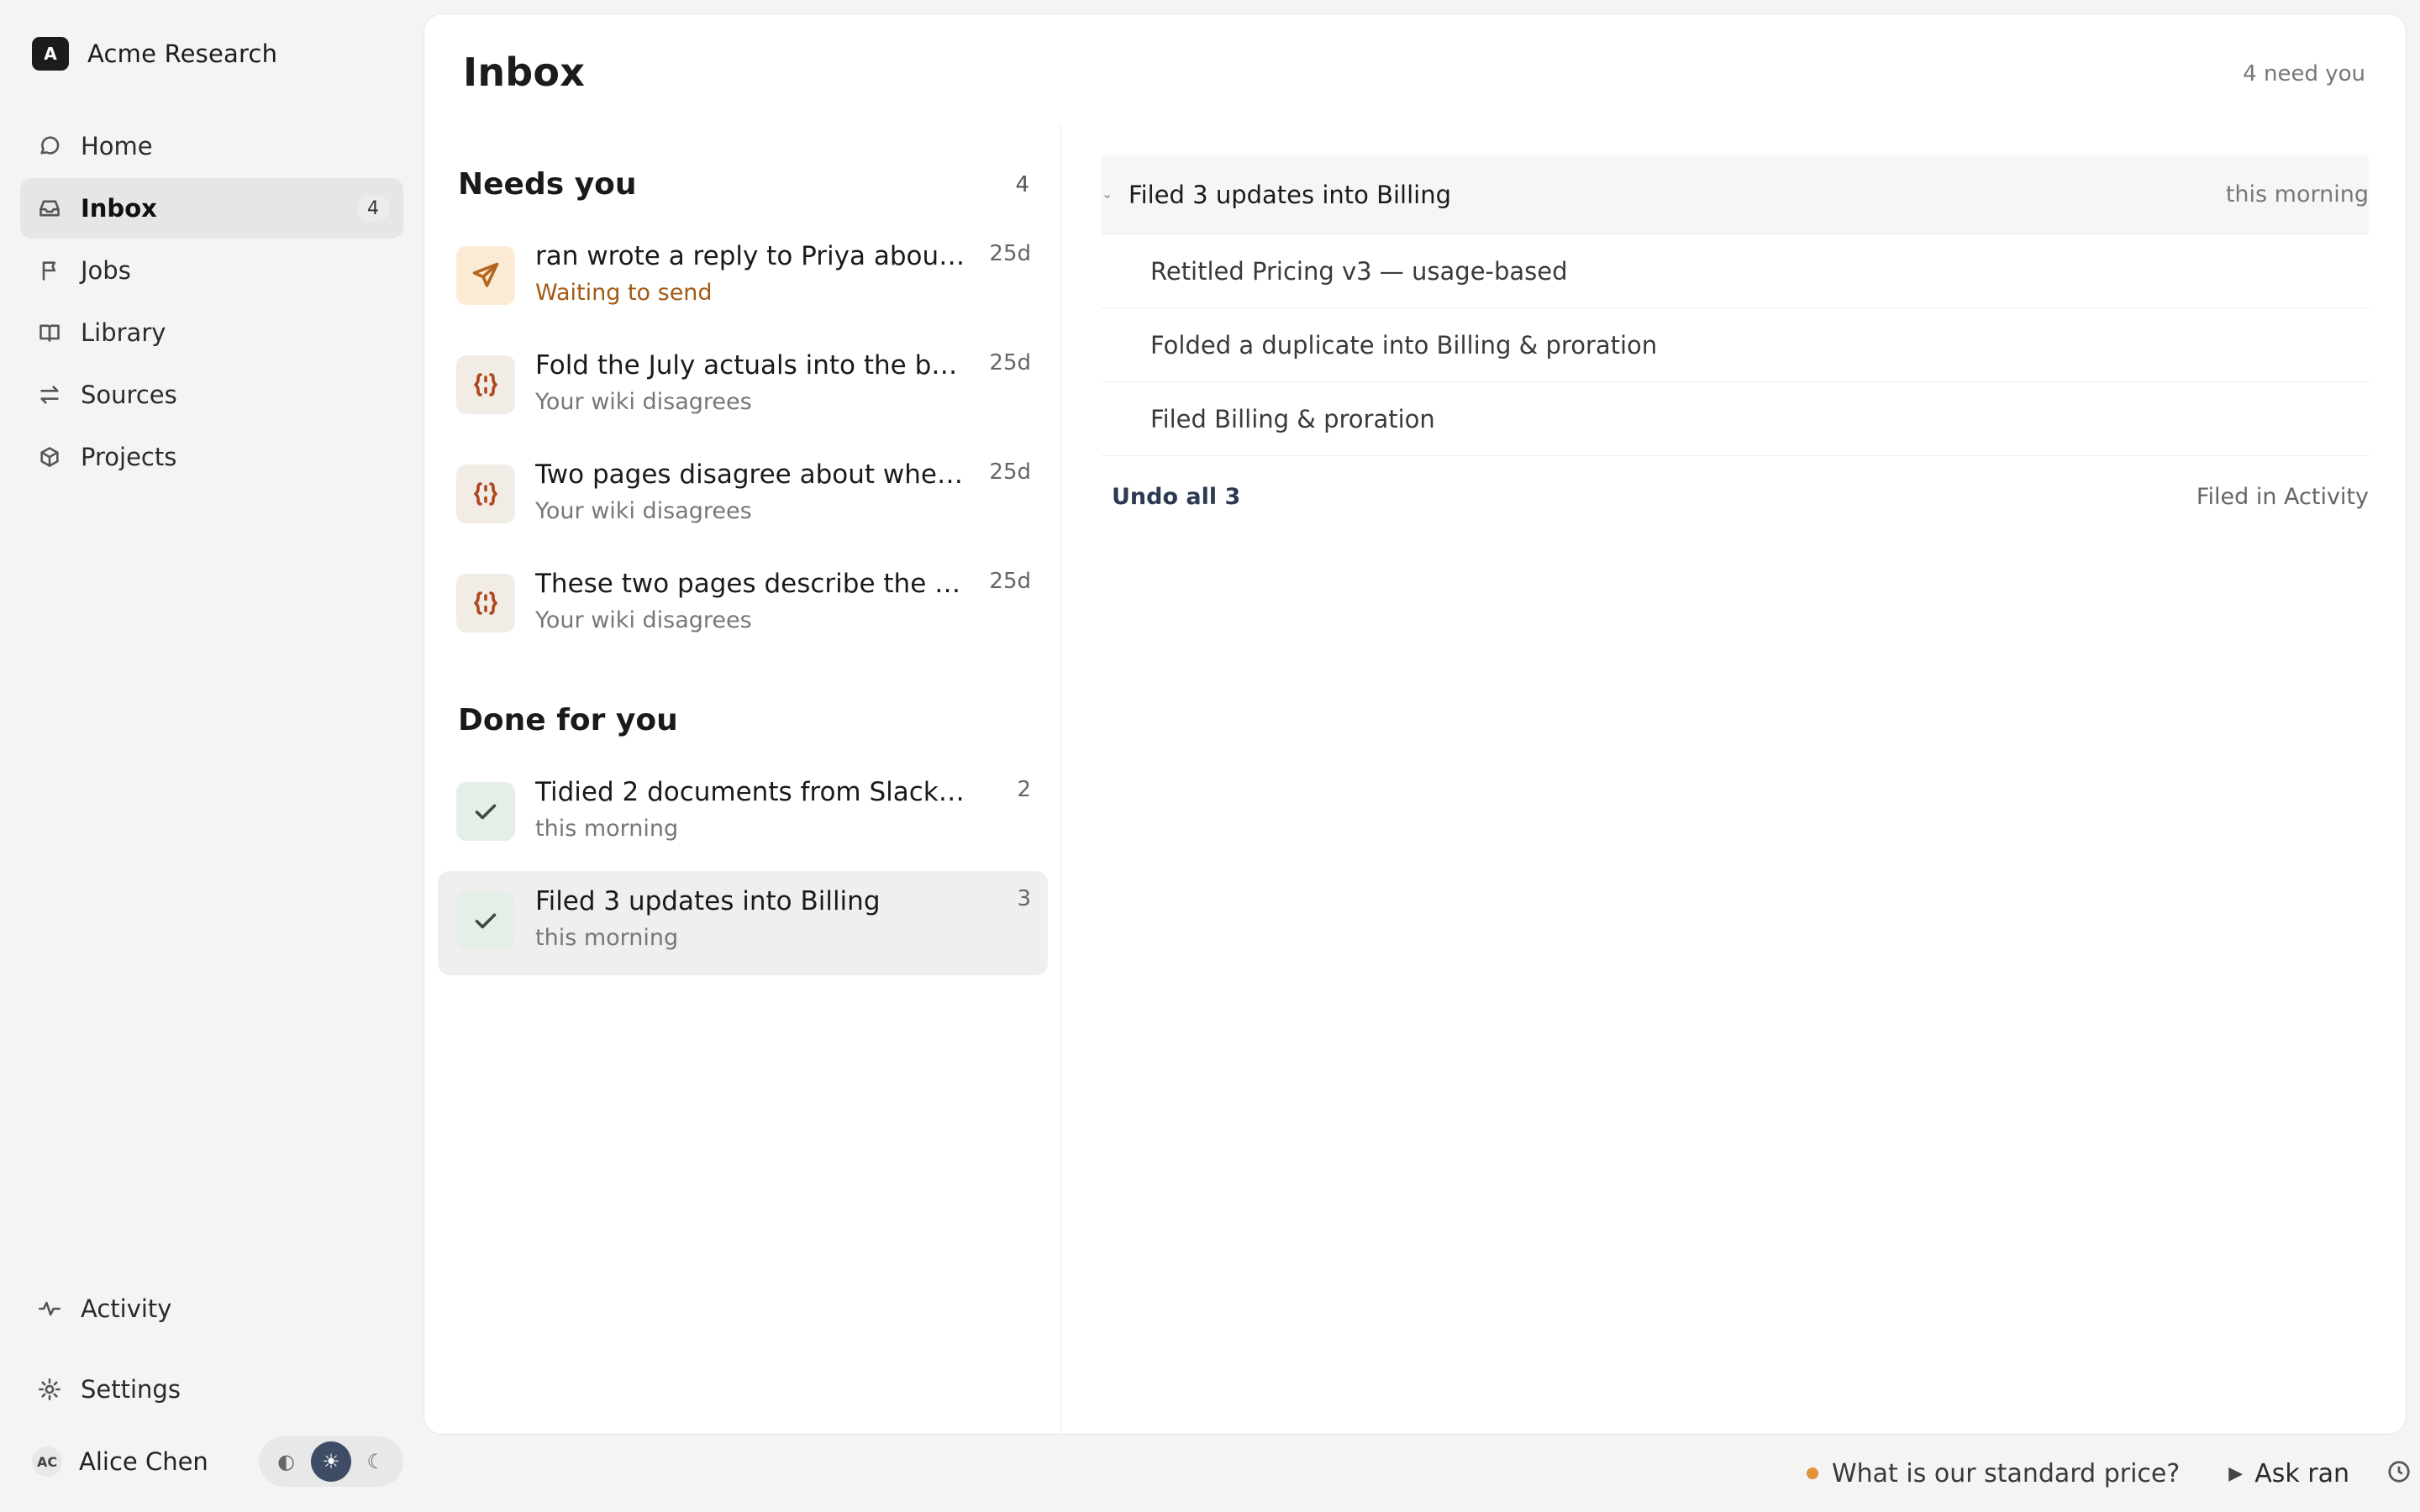 This screenshot has height=1512, width=2420. Describe the element at coordinates (1022, 184) in the screenshot. I see `section-count: 4` at that location.